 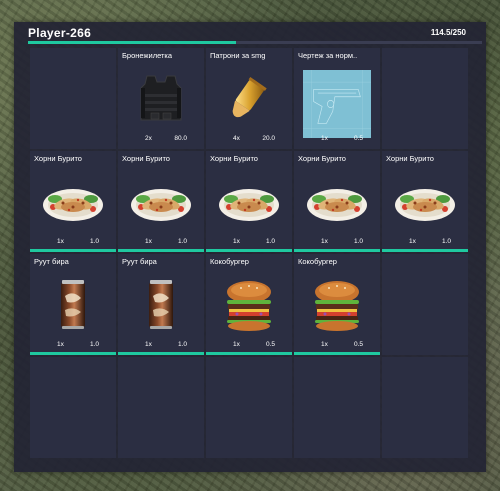 I want to click on bullet-icon, so click(x=249, y=98).